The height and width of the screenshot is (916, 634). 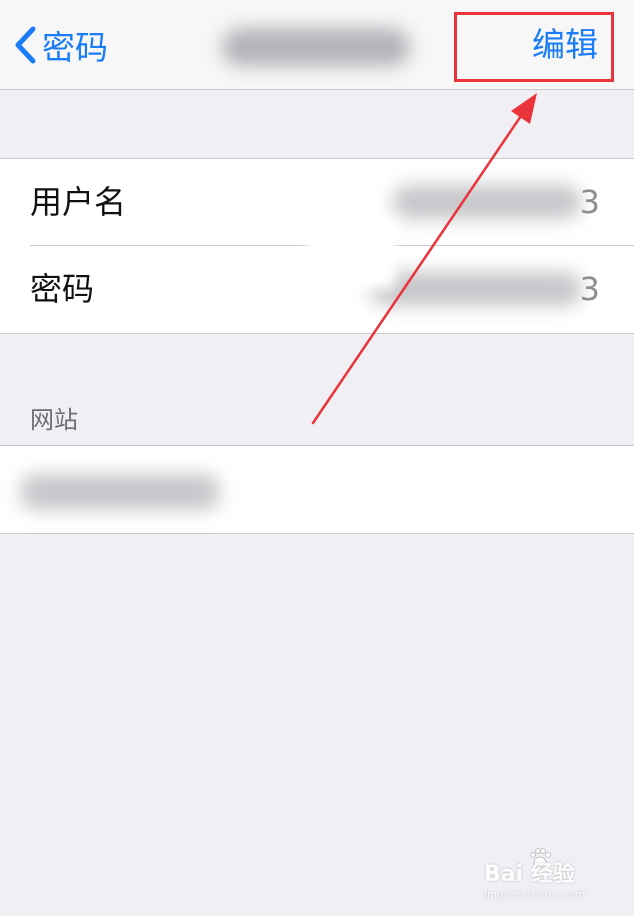 I want to click on watermark-url: jingyan.baidu.com, so click(x=535, y=894).